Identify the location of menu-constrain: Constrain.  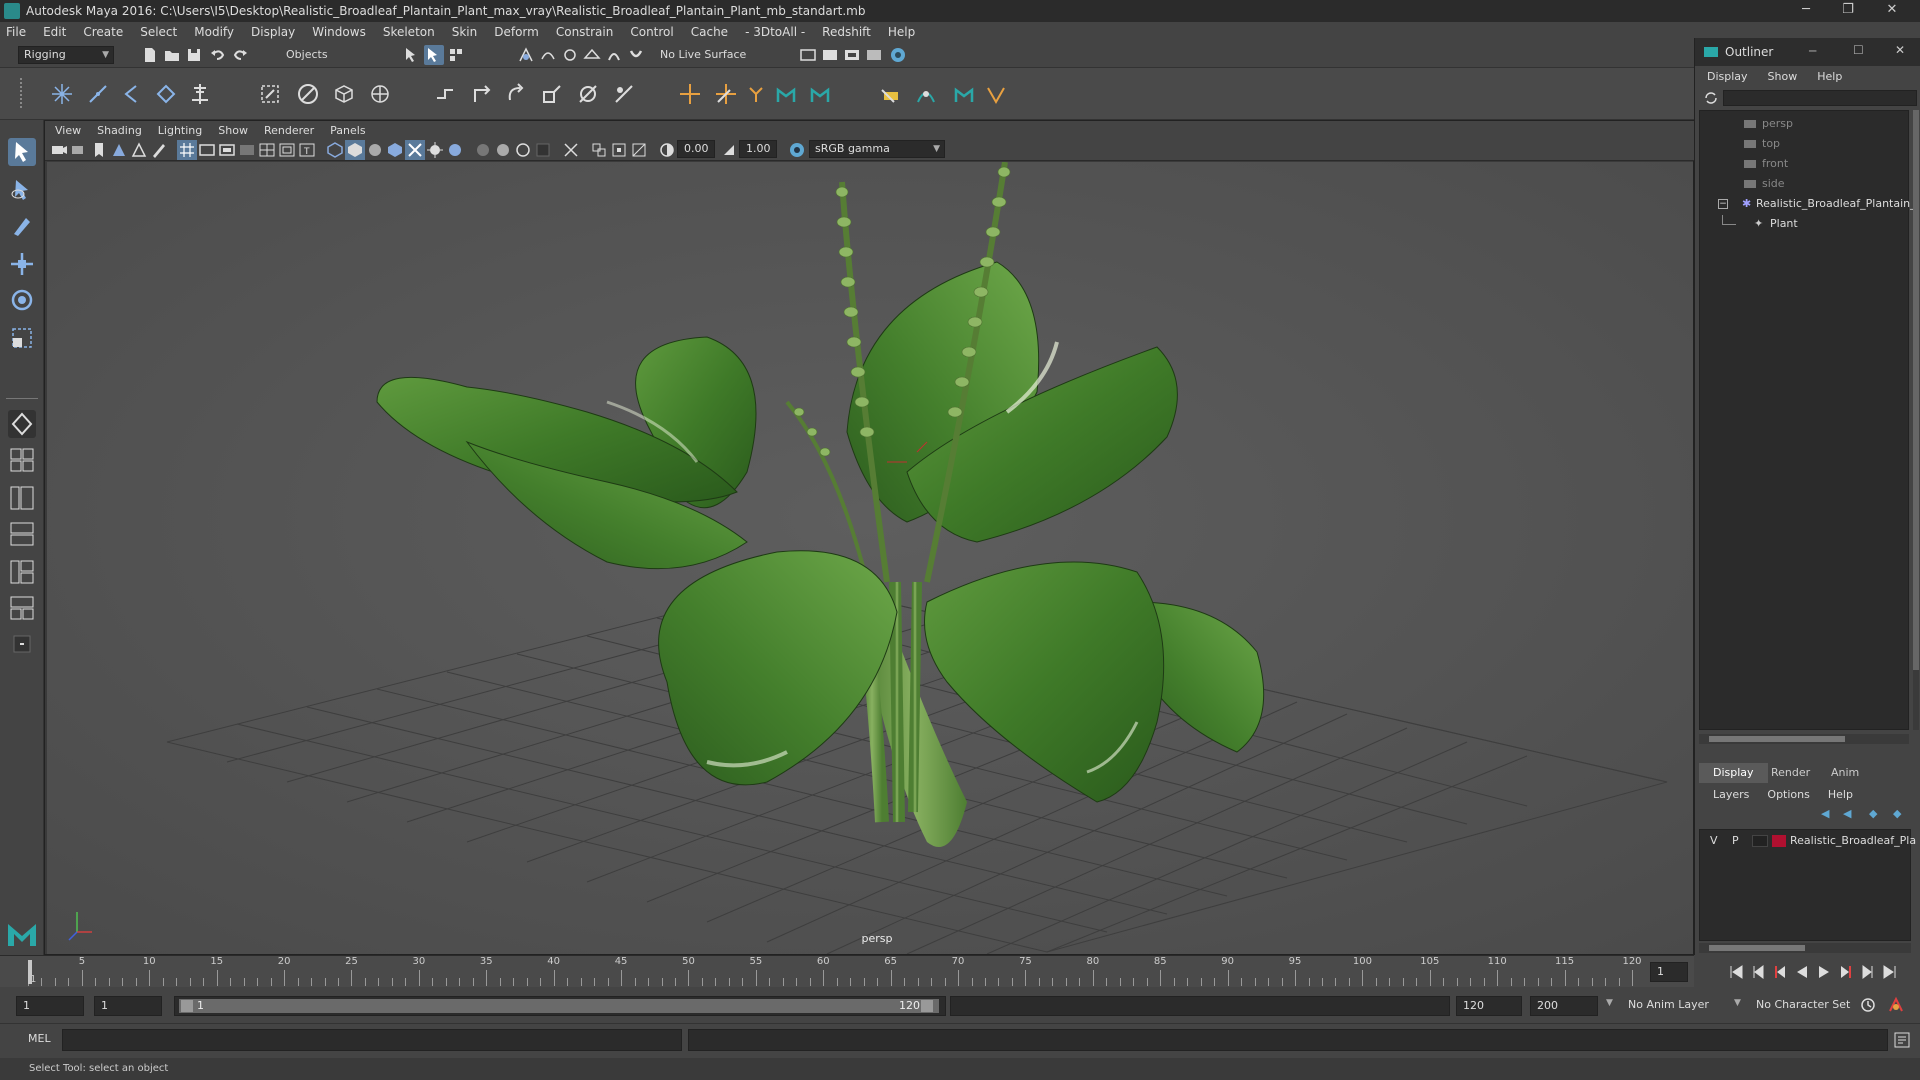
(585, 32).